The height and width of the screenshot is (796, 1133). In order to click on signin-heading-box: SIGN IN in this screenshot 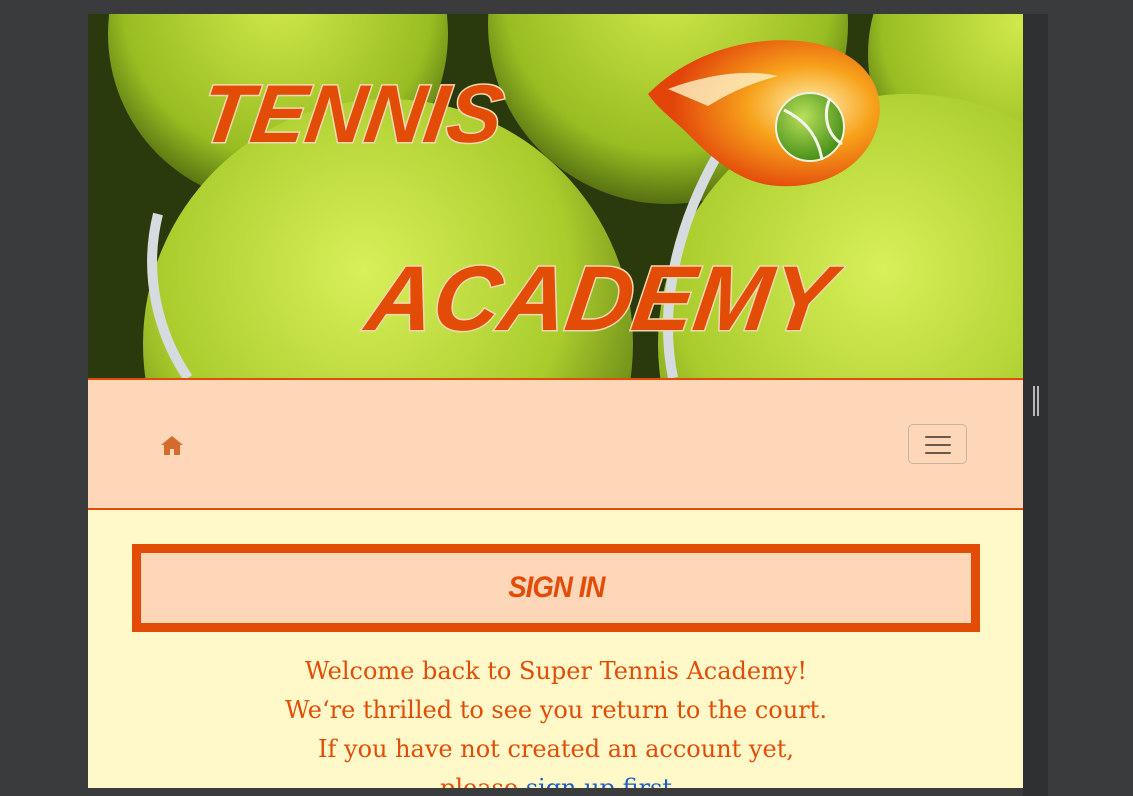, I will do `click(556, 588)`.